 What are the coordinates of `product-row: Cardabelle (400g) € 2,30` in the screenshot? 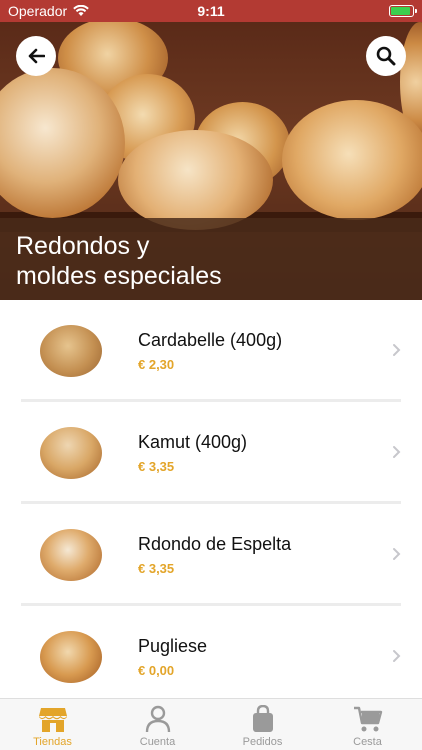 It's located at (211, 351).